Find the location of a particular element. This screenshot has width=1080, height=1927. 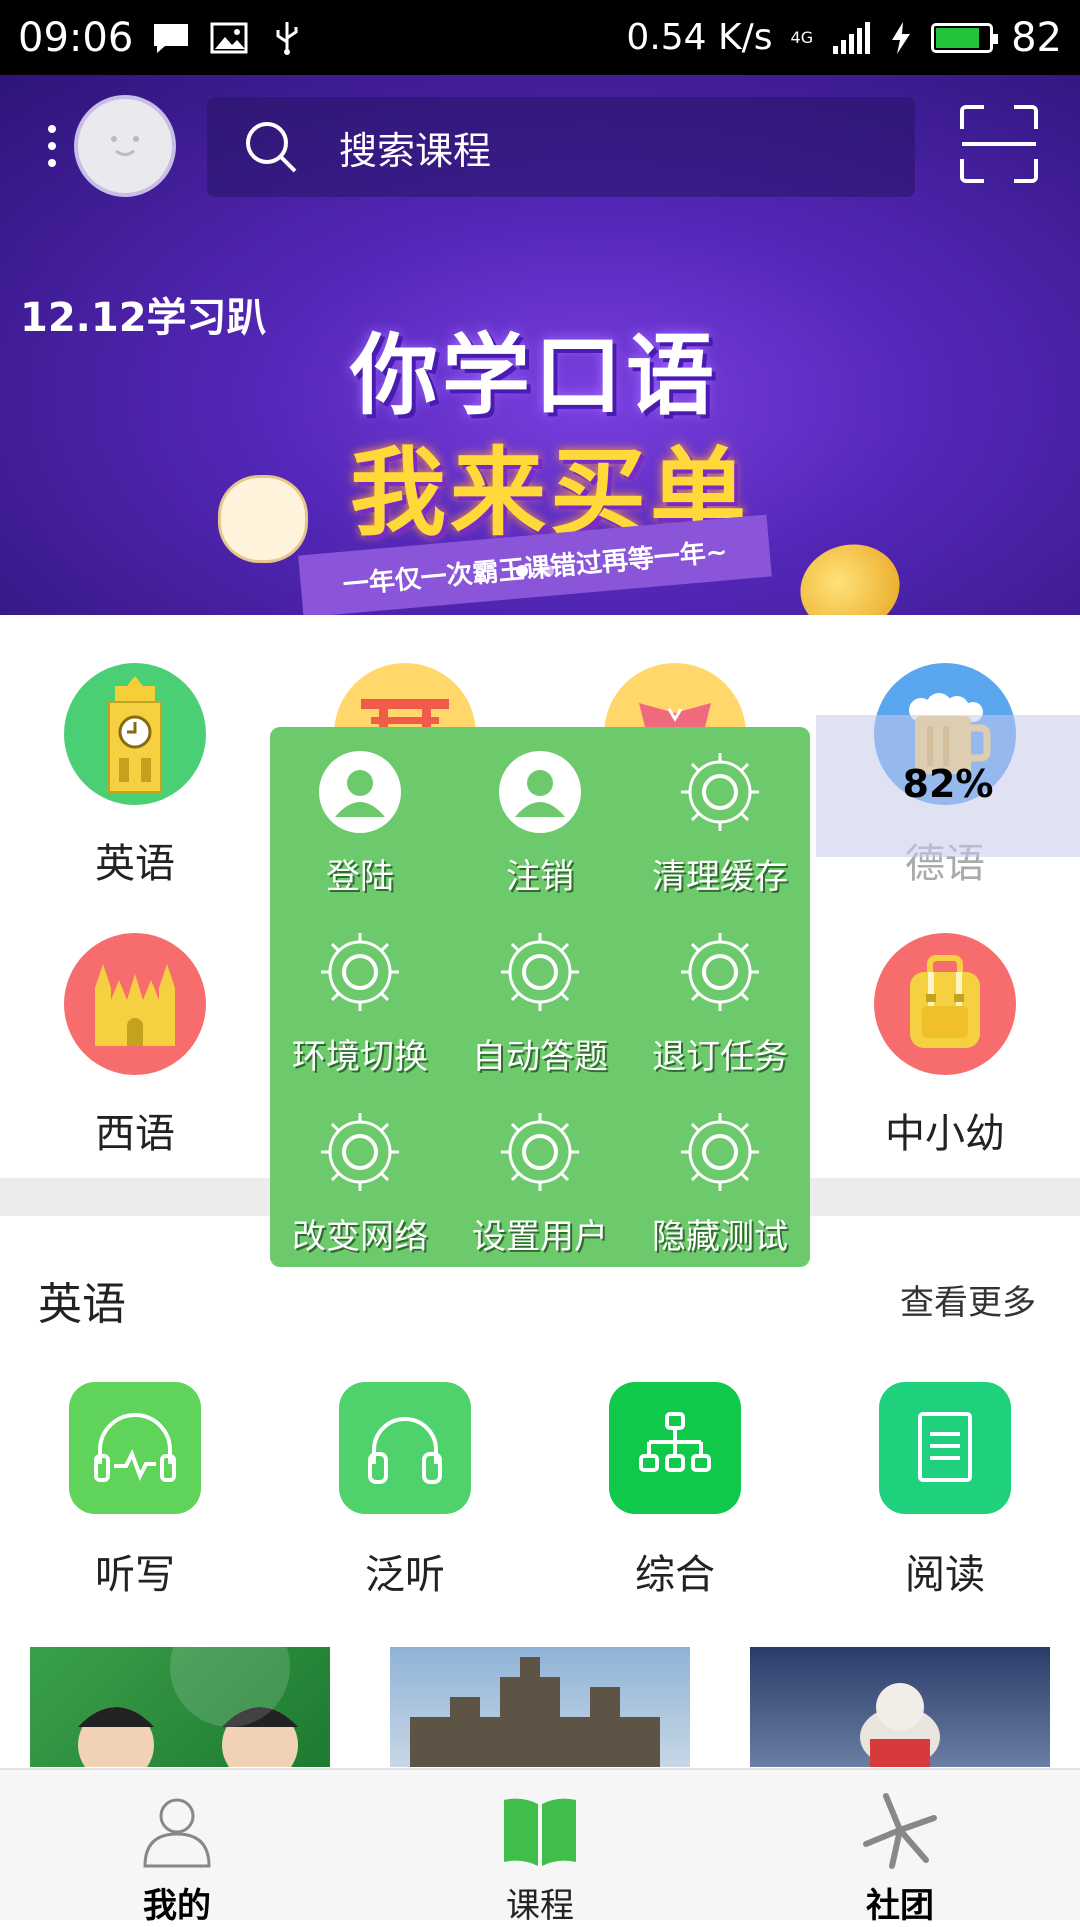

menu-label: 退订任务 is located at coordinates (720, 1057).